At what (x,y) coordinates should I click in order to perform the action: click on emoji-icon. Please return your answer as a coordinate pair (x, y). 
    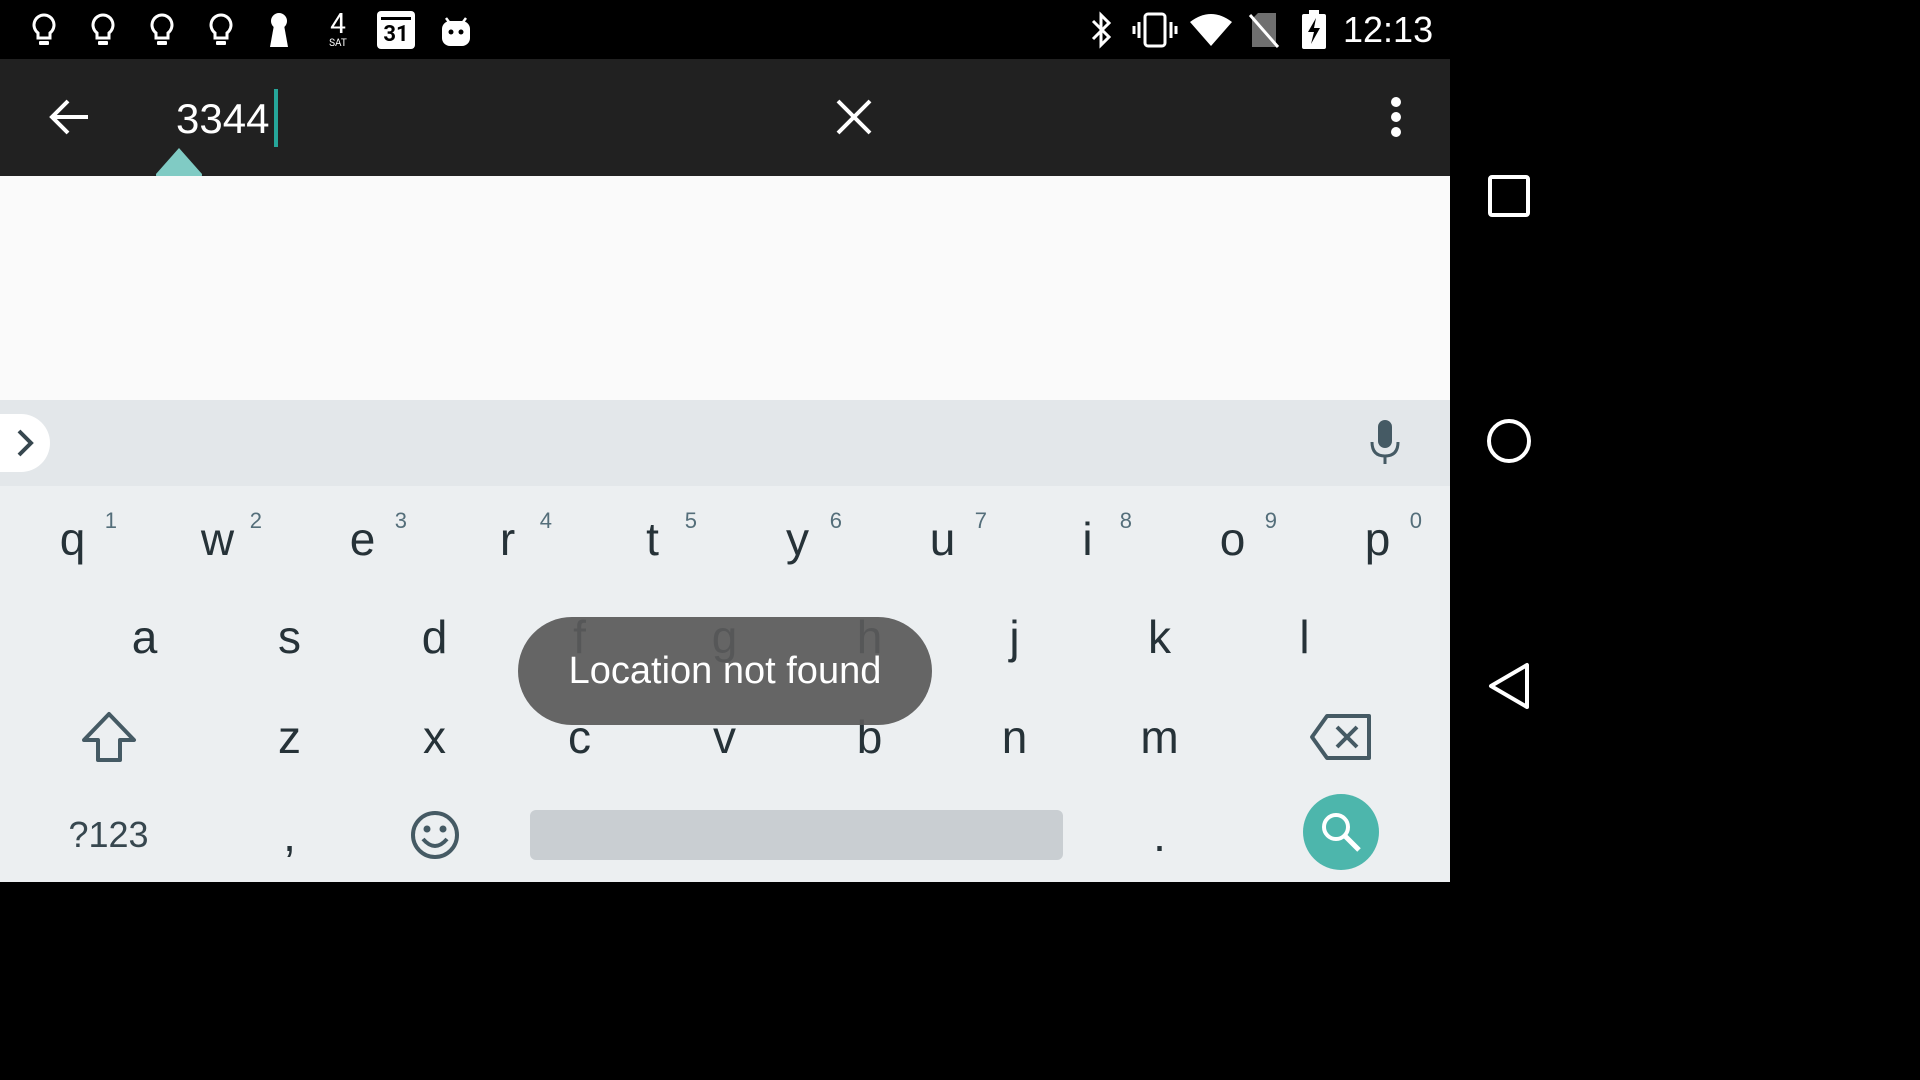
    Looking at the image, I should click on (434, 835).